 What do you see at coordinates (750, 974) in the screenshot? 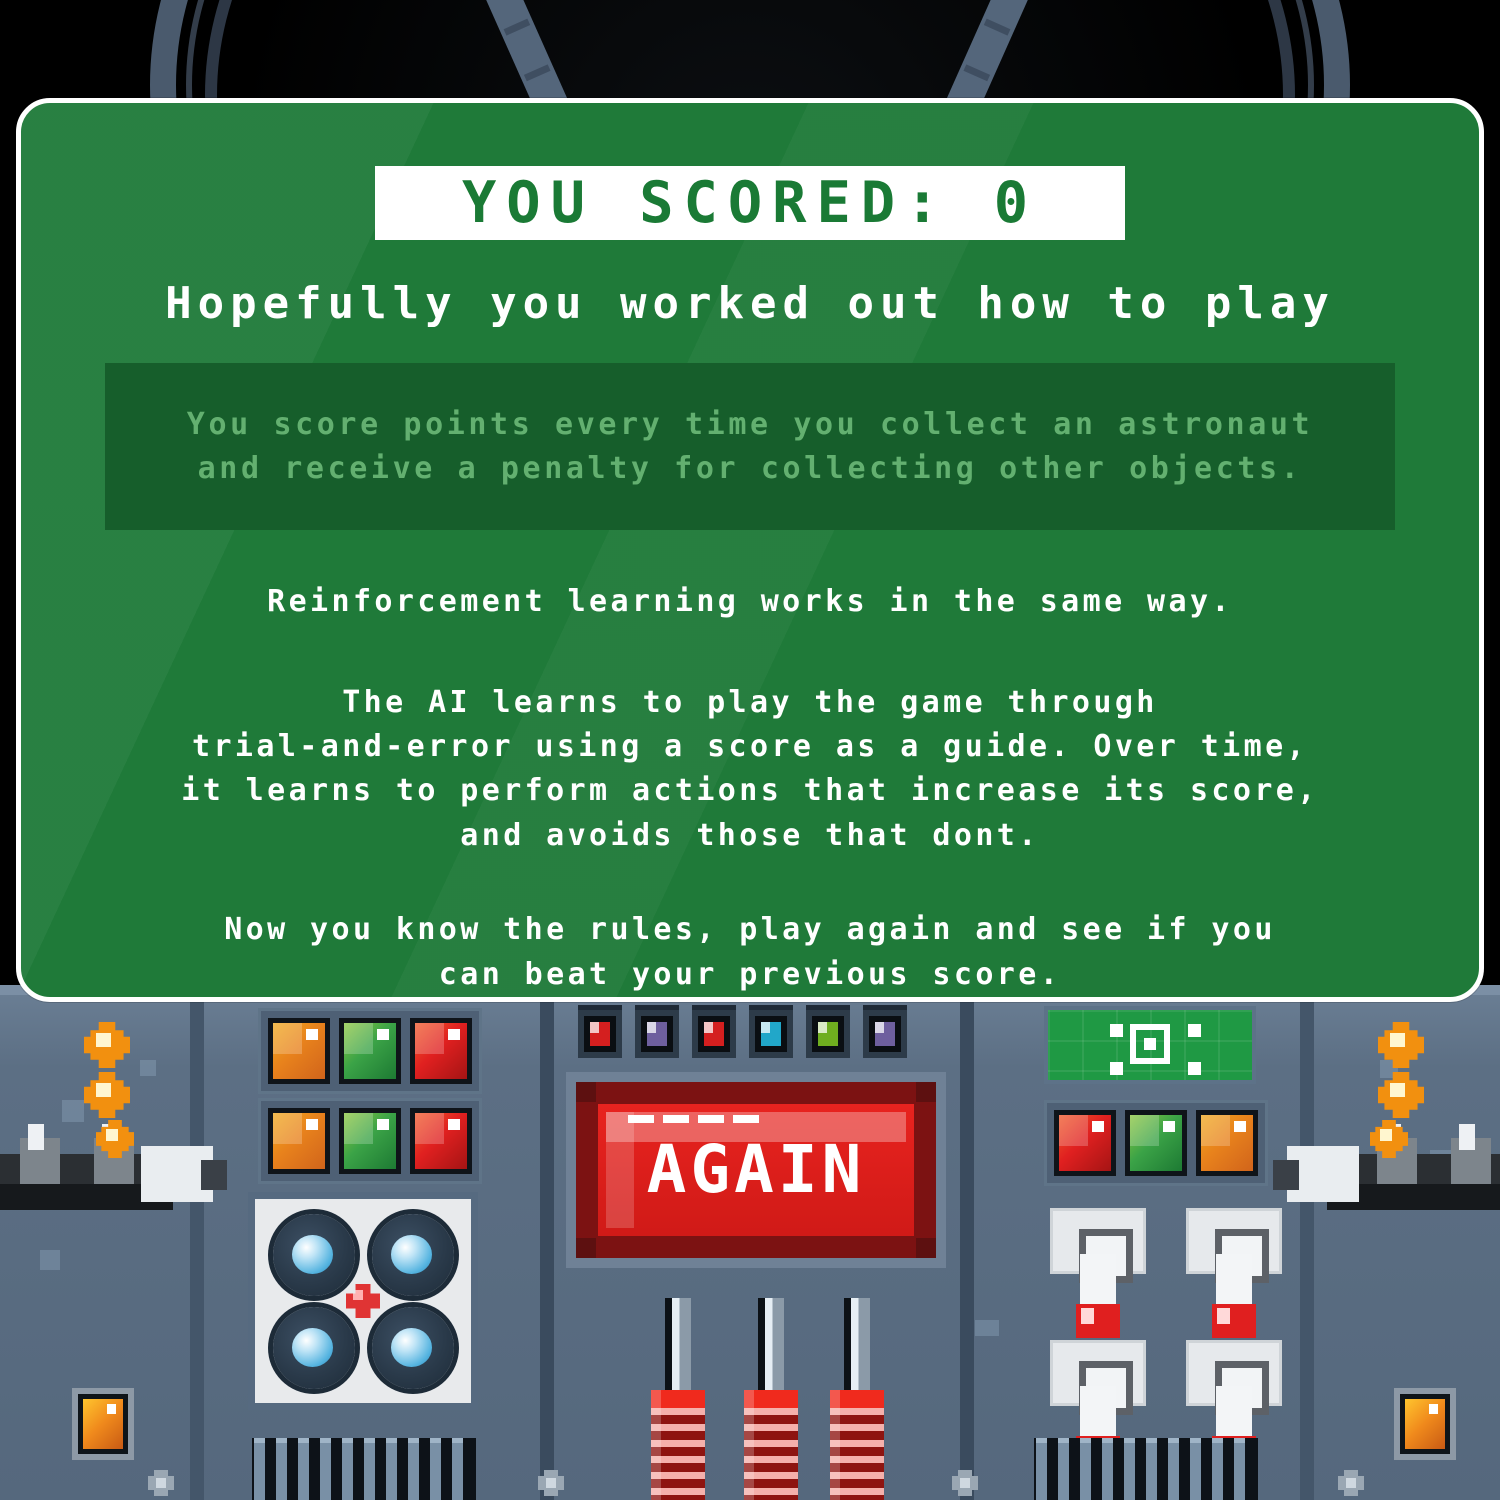
I see `paragraph-3-line-2: can beat your previous score.` at bounding box center [750, 974].